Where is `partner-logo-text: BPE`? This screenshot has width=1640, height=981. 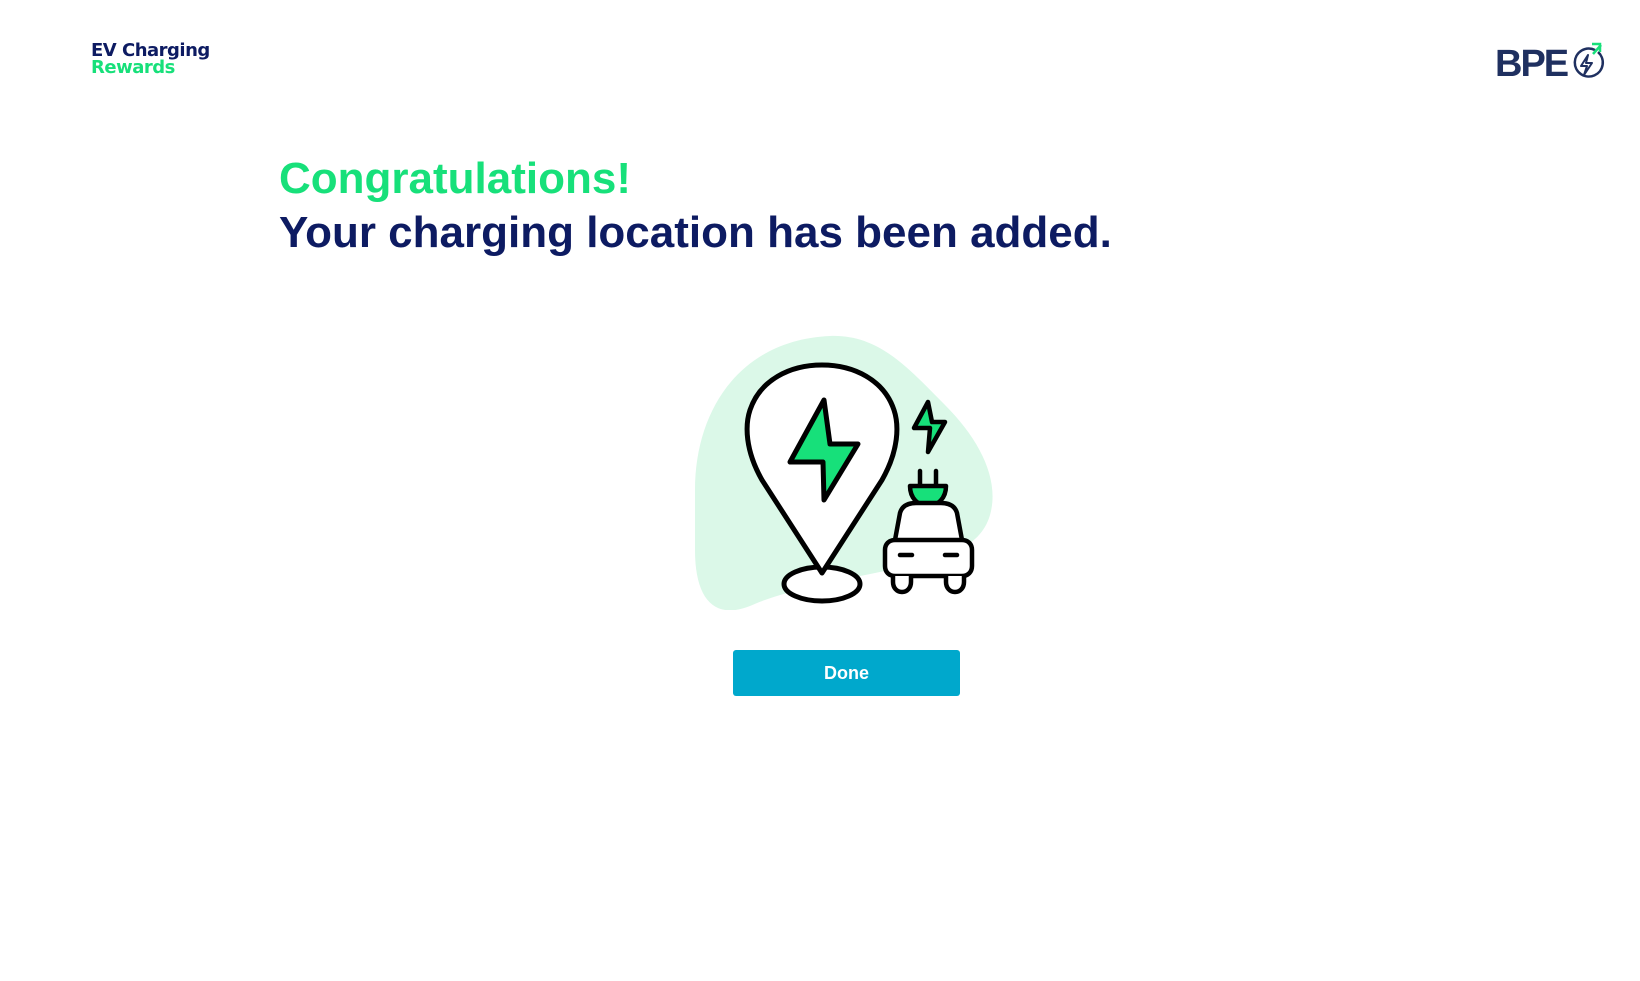 partner-logo-text: BPE is located at coordinates (1531, 62).